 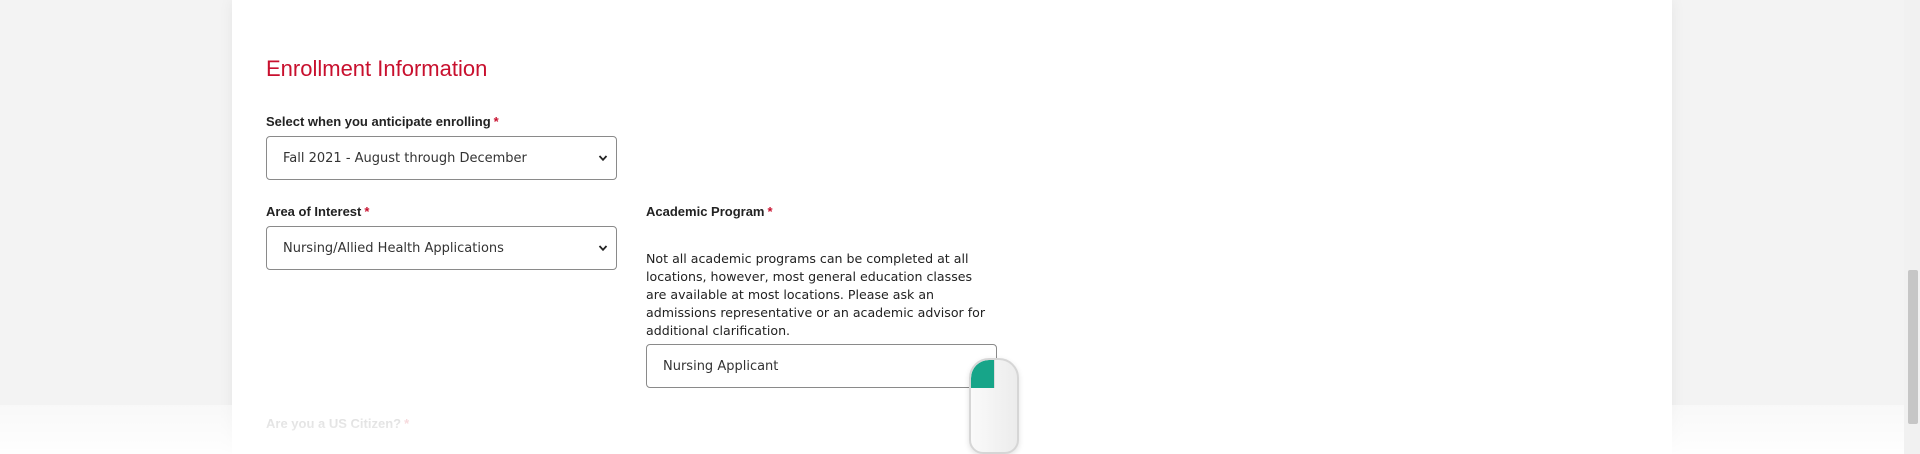 I want to click on academic-program-select: Nursing Applicant, so click(x=821, y=366).